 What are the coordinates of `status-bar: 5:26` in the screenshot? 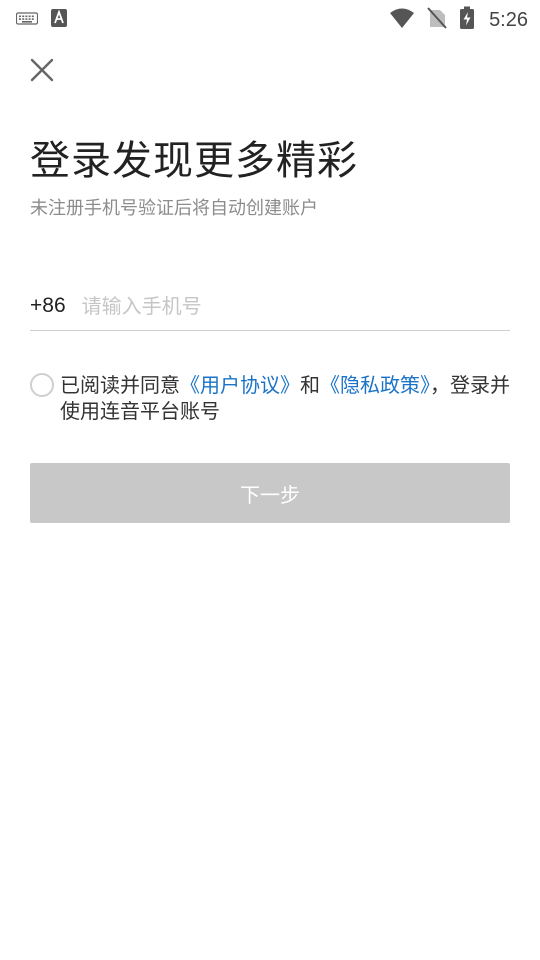 It's located at (270, 18).